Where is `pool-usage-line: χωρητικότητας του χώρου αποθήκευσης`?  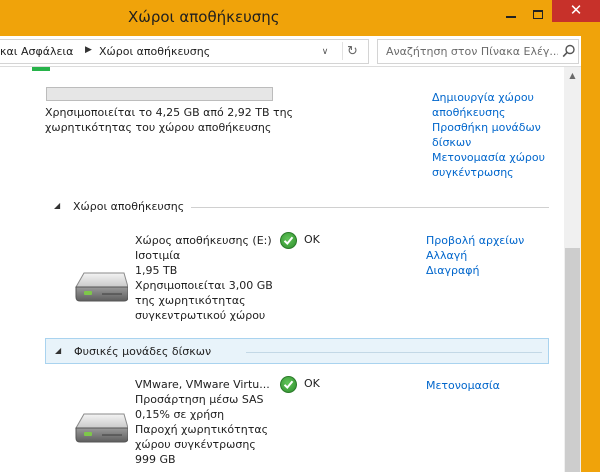 pool-usage-line: χωρητικότητας του χώρου αποθήκευσης is located at coordinates (158, 127).